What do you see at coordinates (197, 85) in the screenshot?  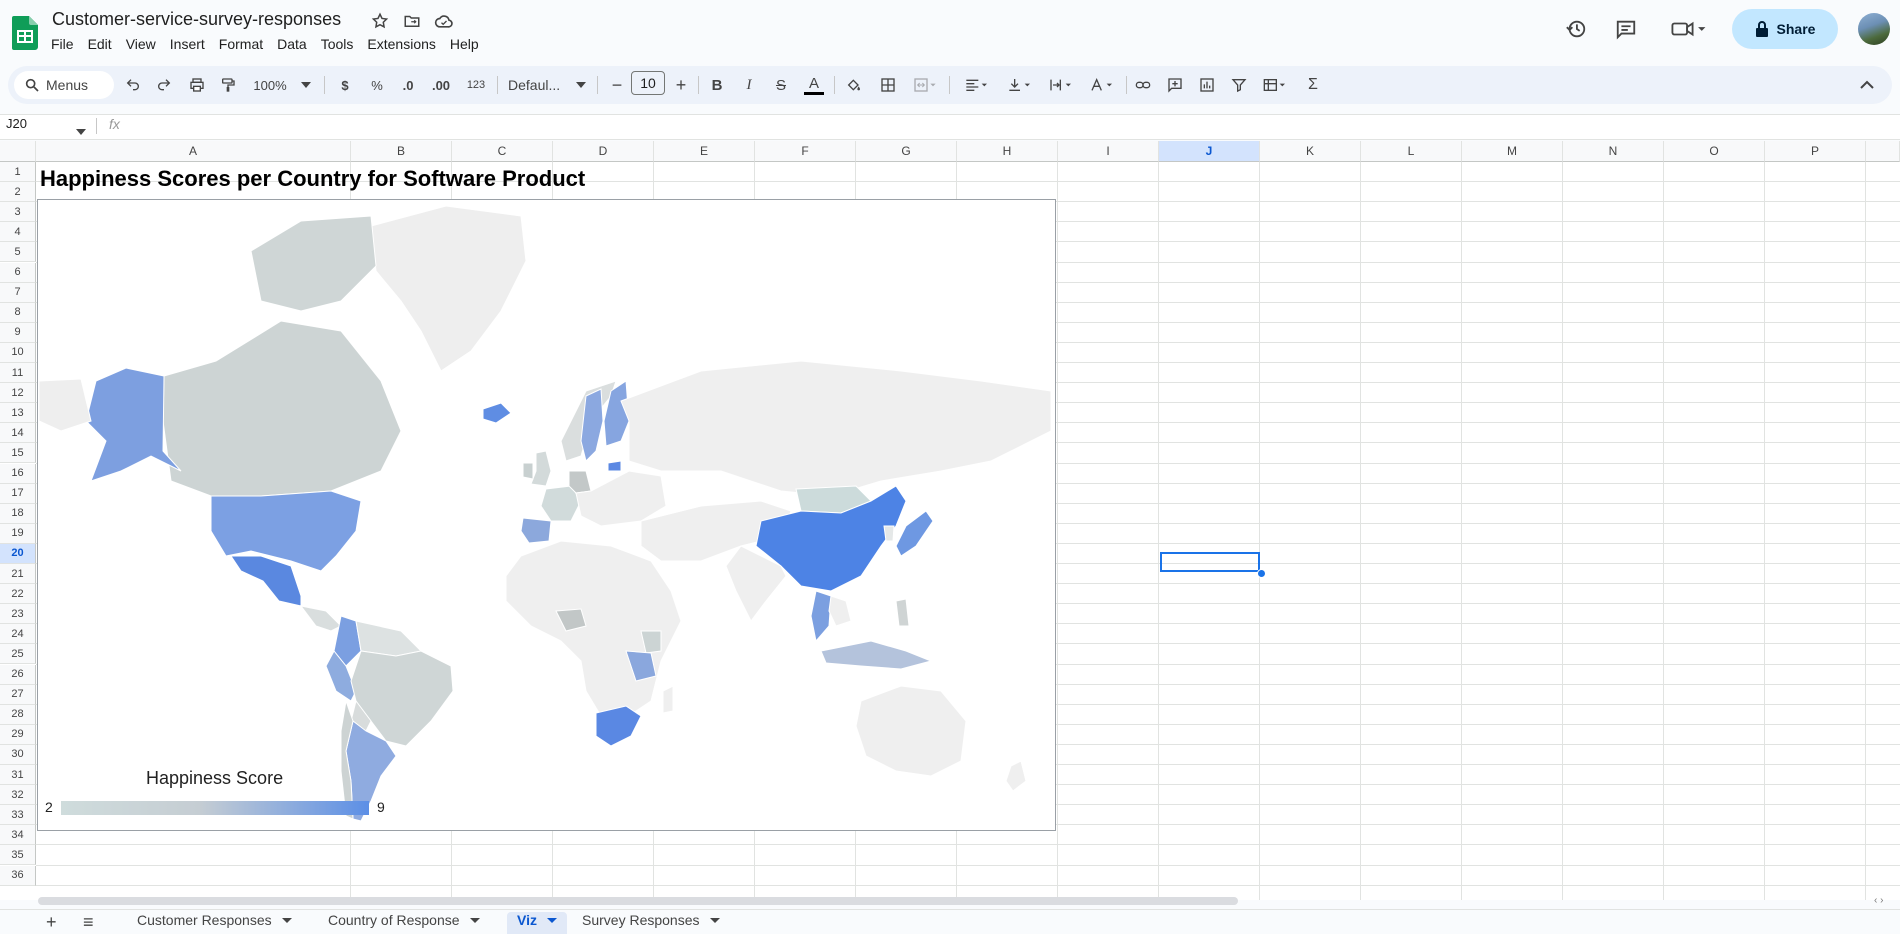 I see `print-icon` at bounding box center [197, 85].